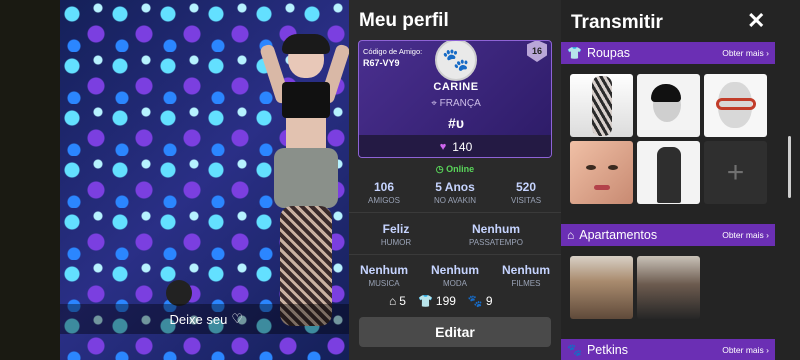 Image resolution: width=800 pixels, height=360 pixels. Describe the element at coordinates (306, 100) in the screenshot. I see `avatar-top` at that location.